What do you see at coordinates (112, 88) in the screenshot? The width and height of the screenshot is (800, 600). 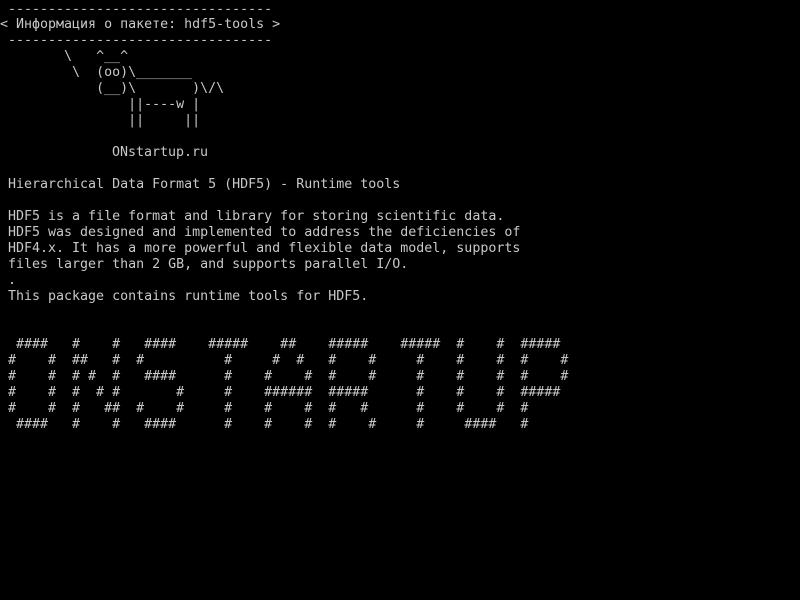 I see `cow-art-line: (__)\ )\/\` at bounding box center [112, 88].